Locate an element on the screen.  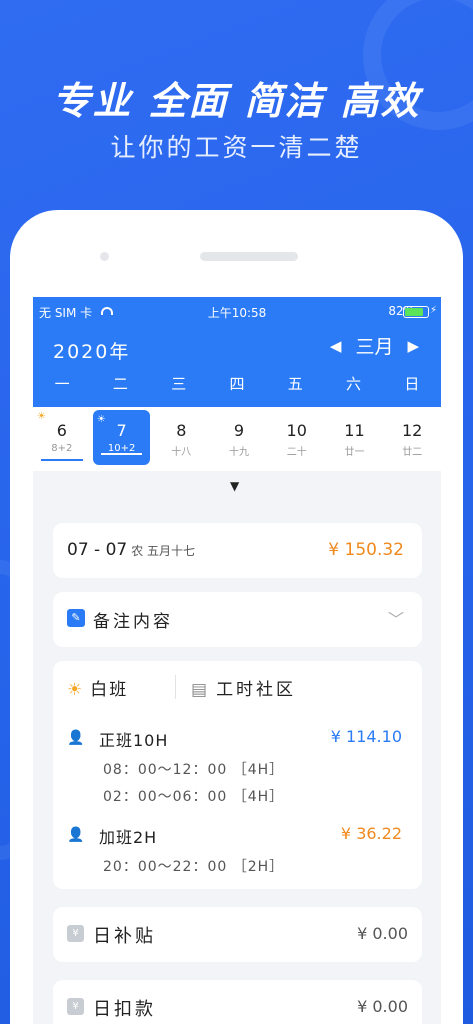
chevron-down-icon: ﹀ is located at coordinates (396, 618).